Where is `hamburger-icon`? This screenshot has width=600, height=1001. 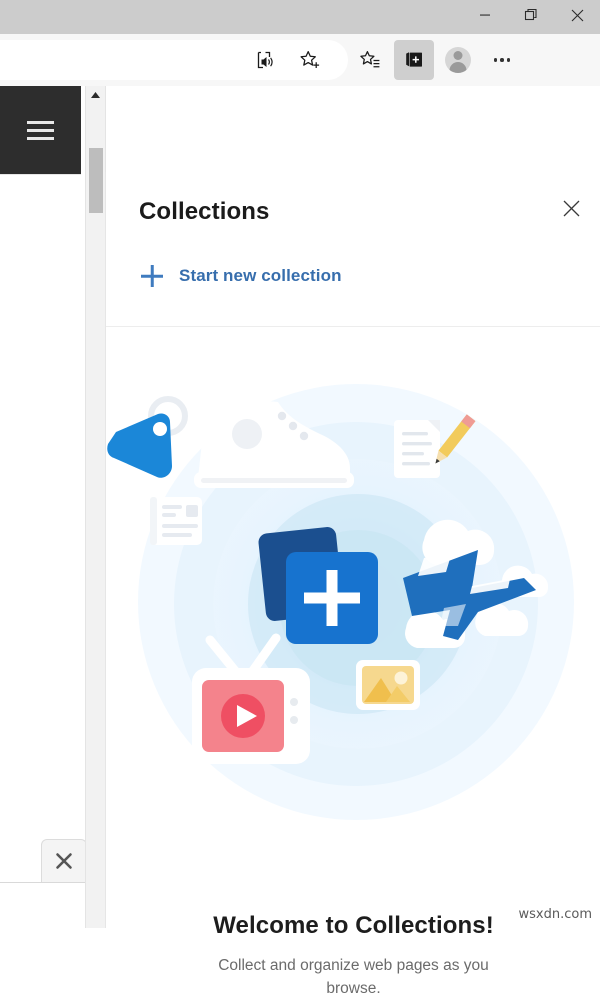
hamburger-icon is located at coordinates (40, 130).